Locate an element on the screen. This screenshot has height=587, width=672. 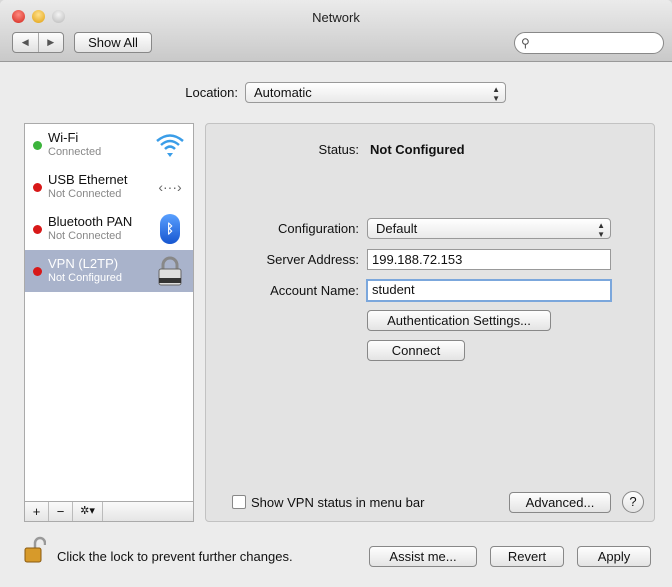
account-name-label: Account Name: is located at coordinates (314, 290).